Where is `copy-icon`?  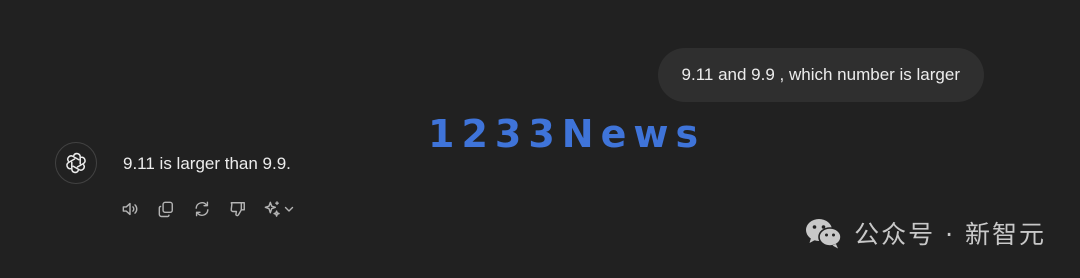 copy-icon is located at coordinates (165, 209).